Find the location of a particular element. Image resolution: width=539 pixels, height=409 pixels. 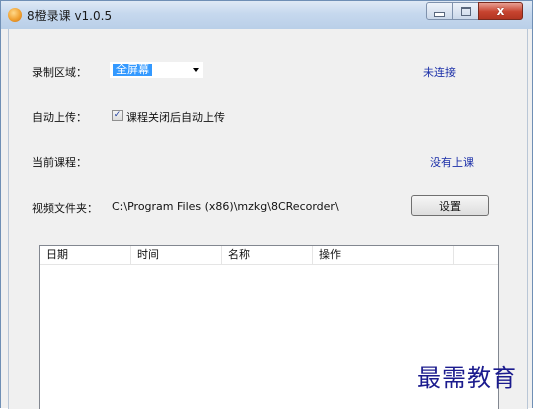

orange-app-icon is located at coordinates (15, 15).